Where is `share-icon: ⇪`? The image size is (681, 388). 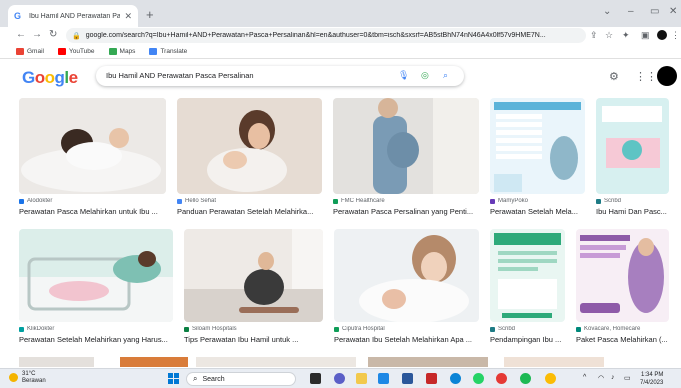
share-icon: ⇪ is located at coordinates (594, 35).